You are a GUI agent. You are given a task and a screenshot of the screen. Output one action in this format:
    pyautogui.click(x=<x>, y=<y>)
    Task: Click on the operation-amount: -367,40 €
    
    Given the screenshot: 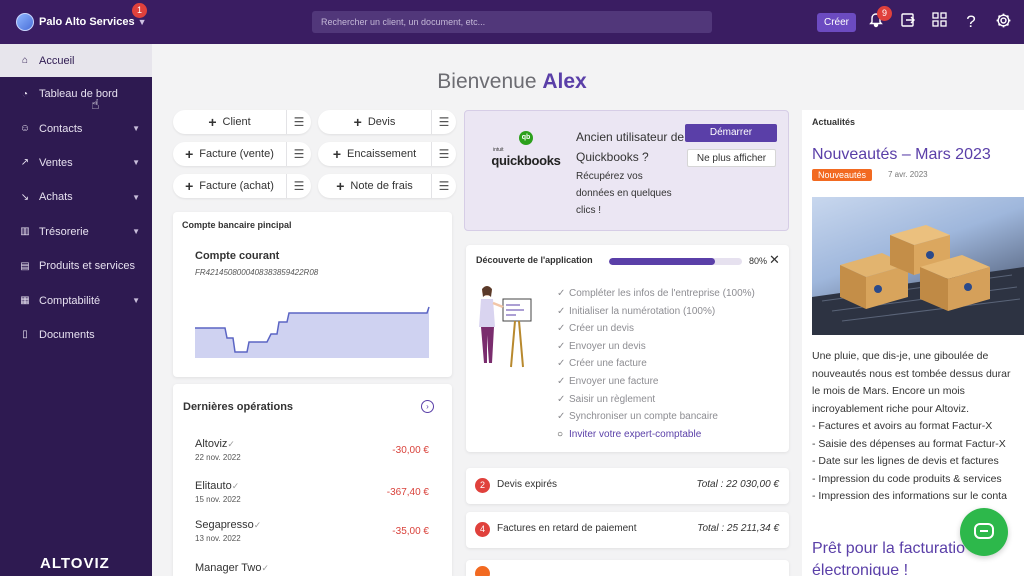 What is the action you would take?
    pyautogui.click(x=407, y=492)
    